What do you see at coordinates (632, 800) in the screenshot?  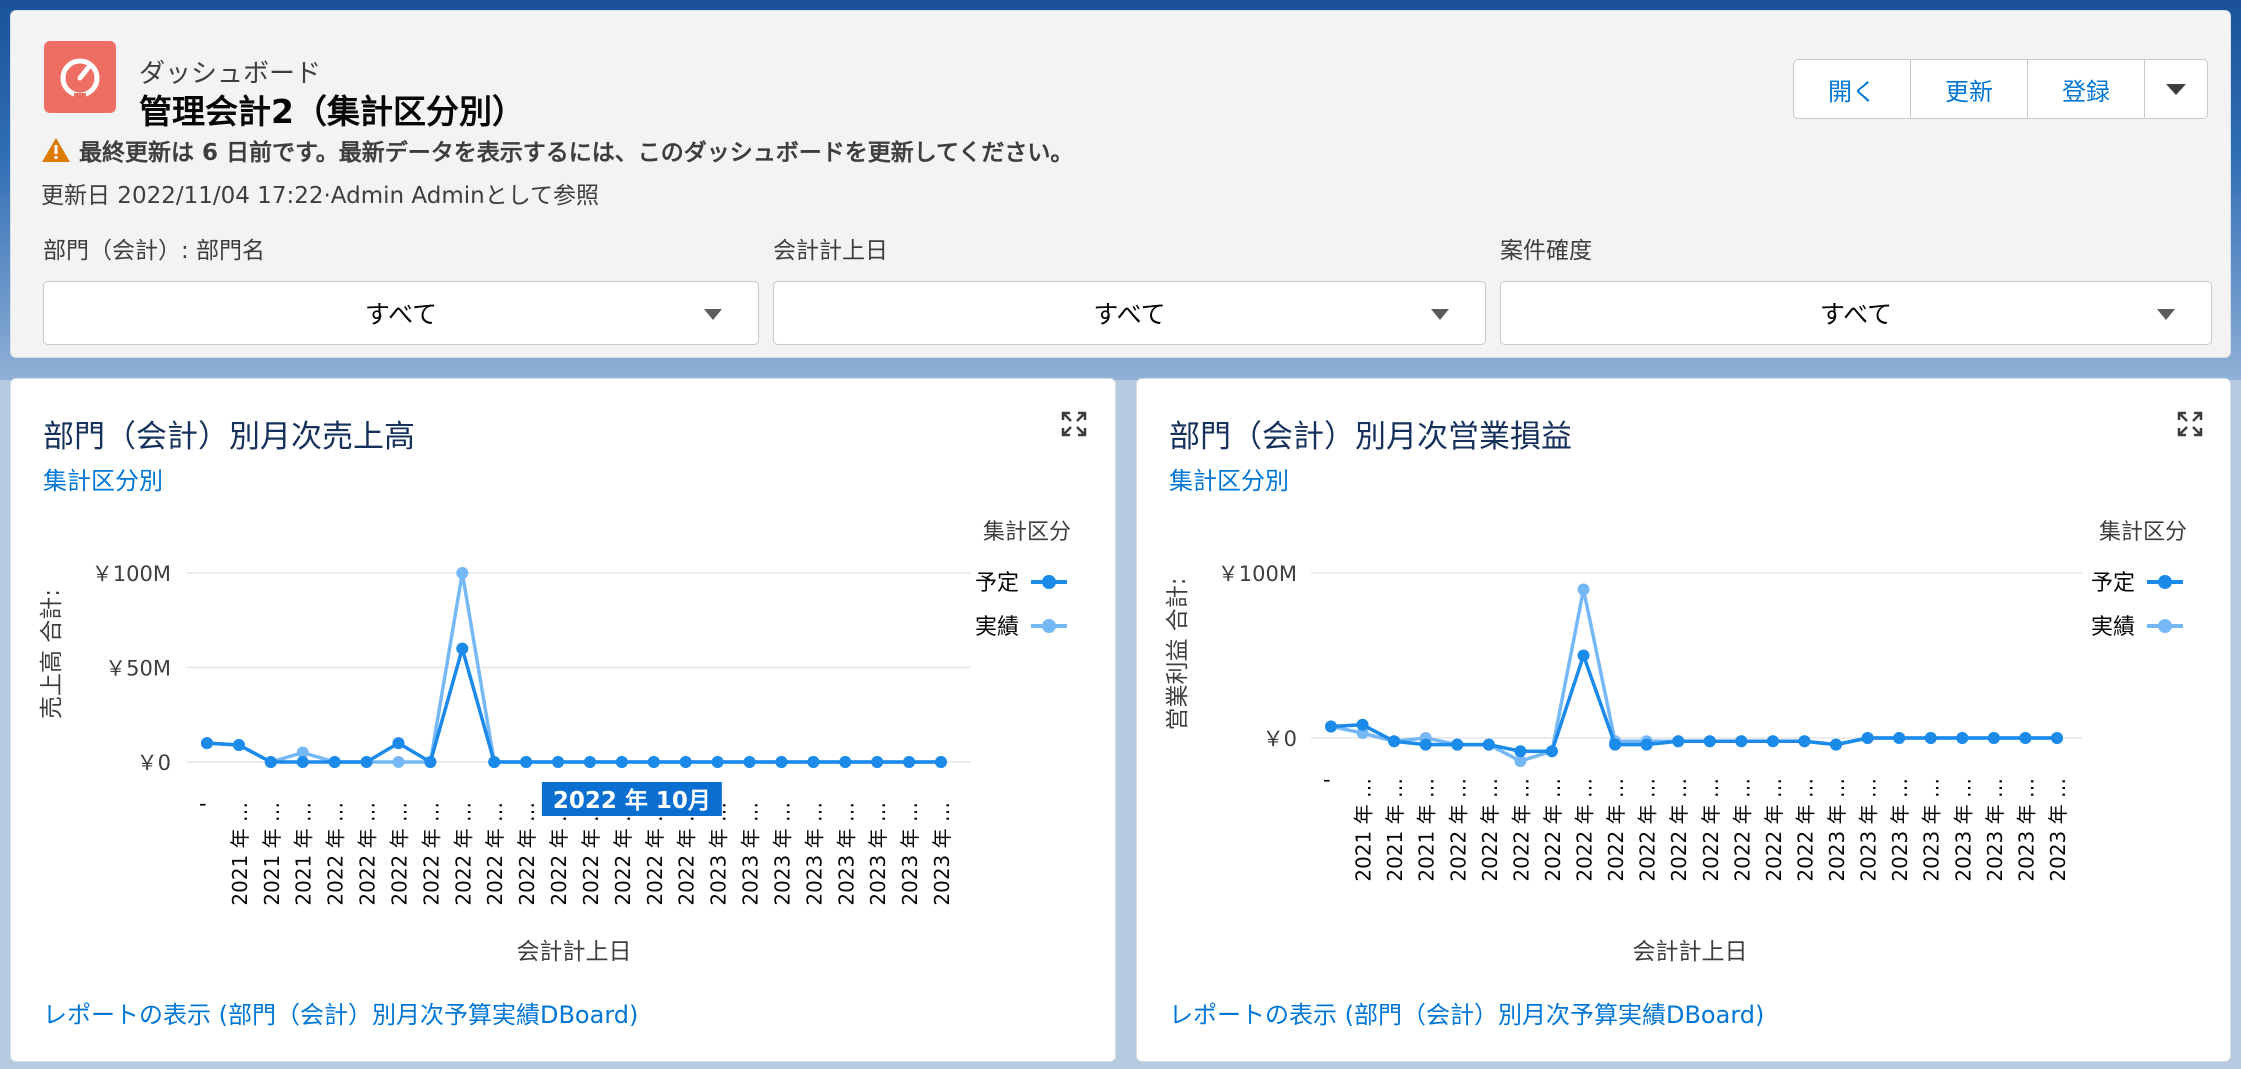 I see `tooltip-text: 2022 年 10月` at bounding box center [632, 800].